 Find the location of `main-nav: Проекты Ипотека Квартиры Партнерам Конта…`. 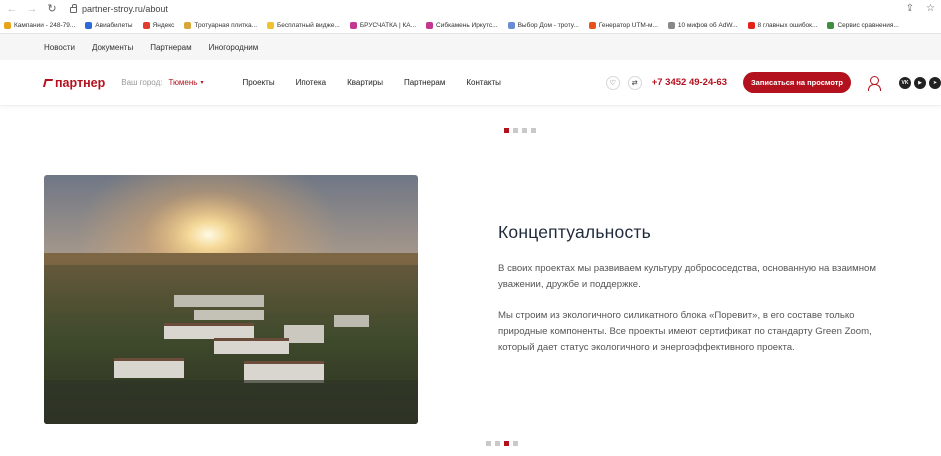

main-nav: Проекты Ипотека Квартиры Партнерам Конта… is located at coordinates (371, 82).